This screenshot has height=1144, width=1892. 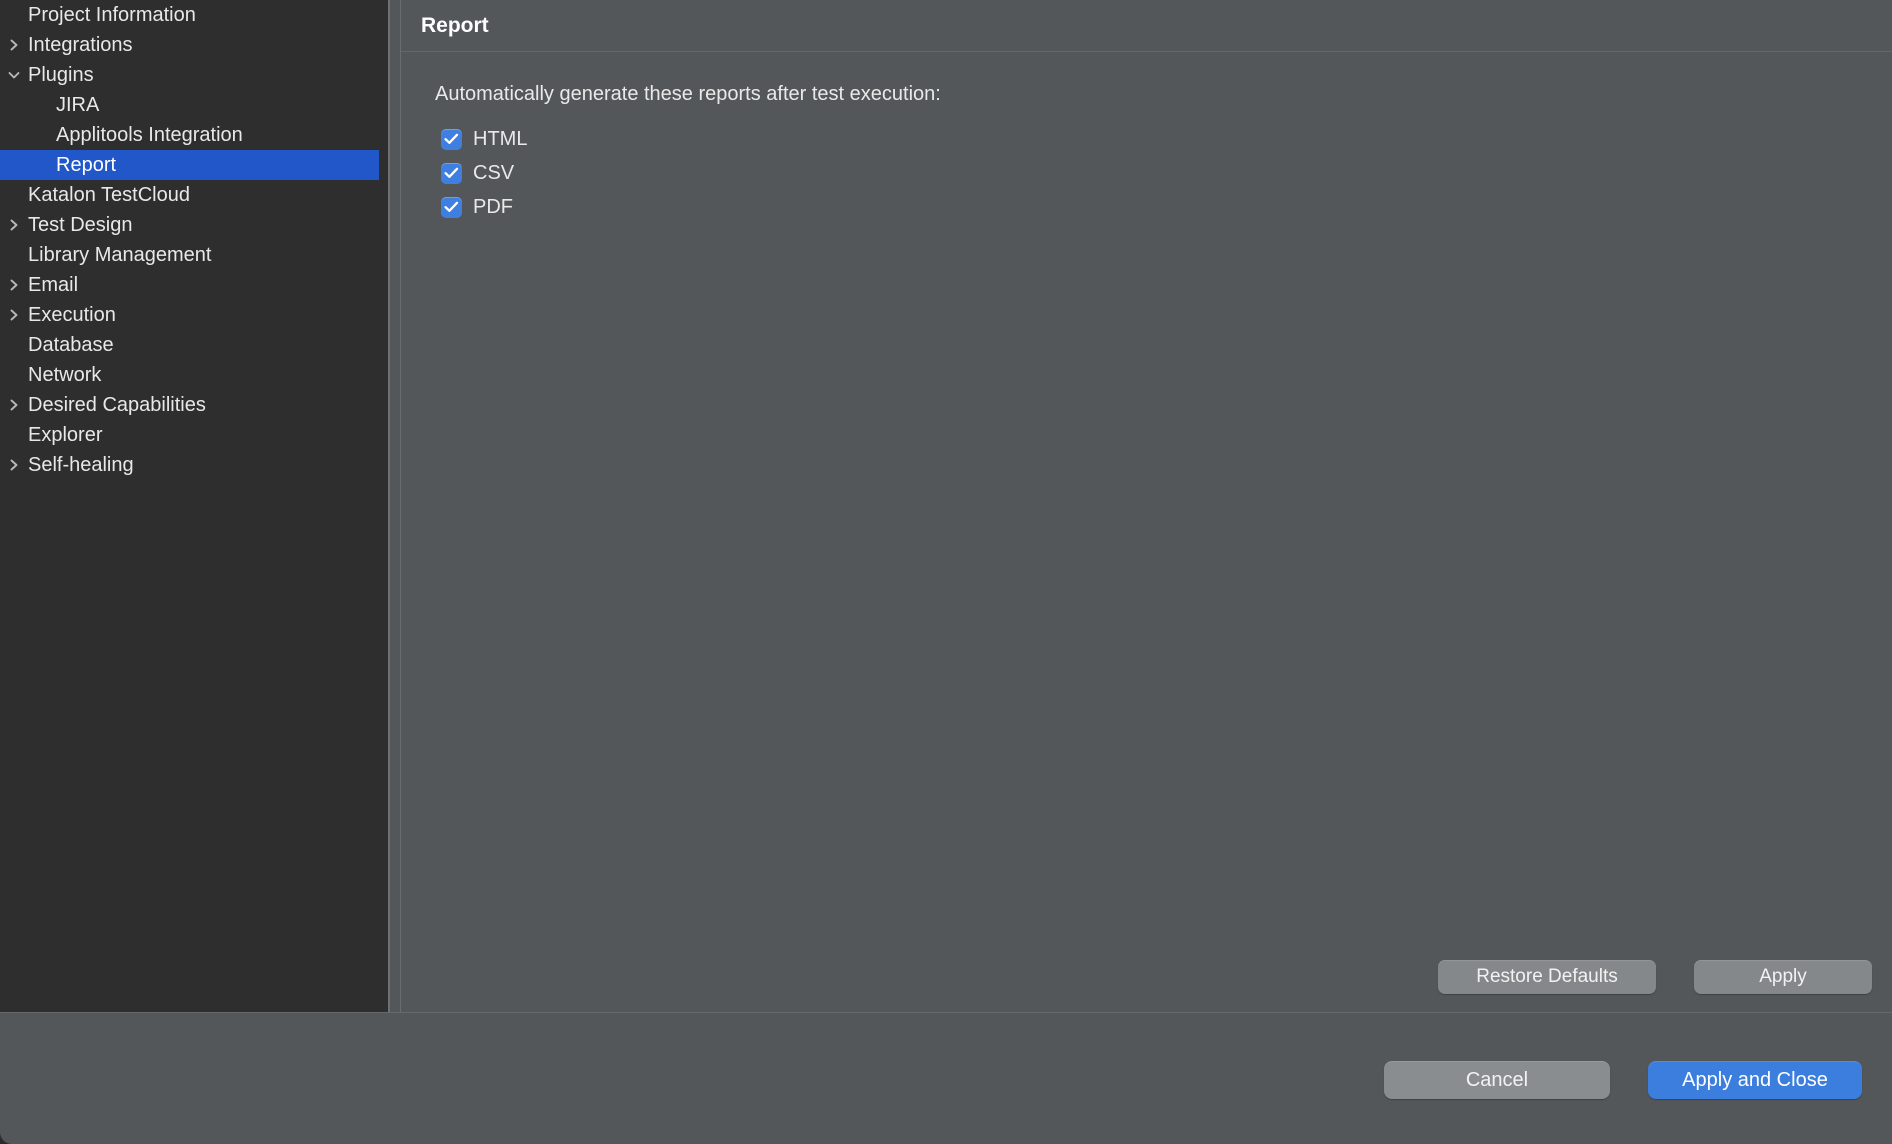 What do you see at coordinates (194, 465) in the screenshot?
I see `sidebar-item-self-healing: Self-healing` at bounding box center [194, 465].